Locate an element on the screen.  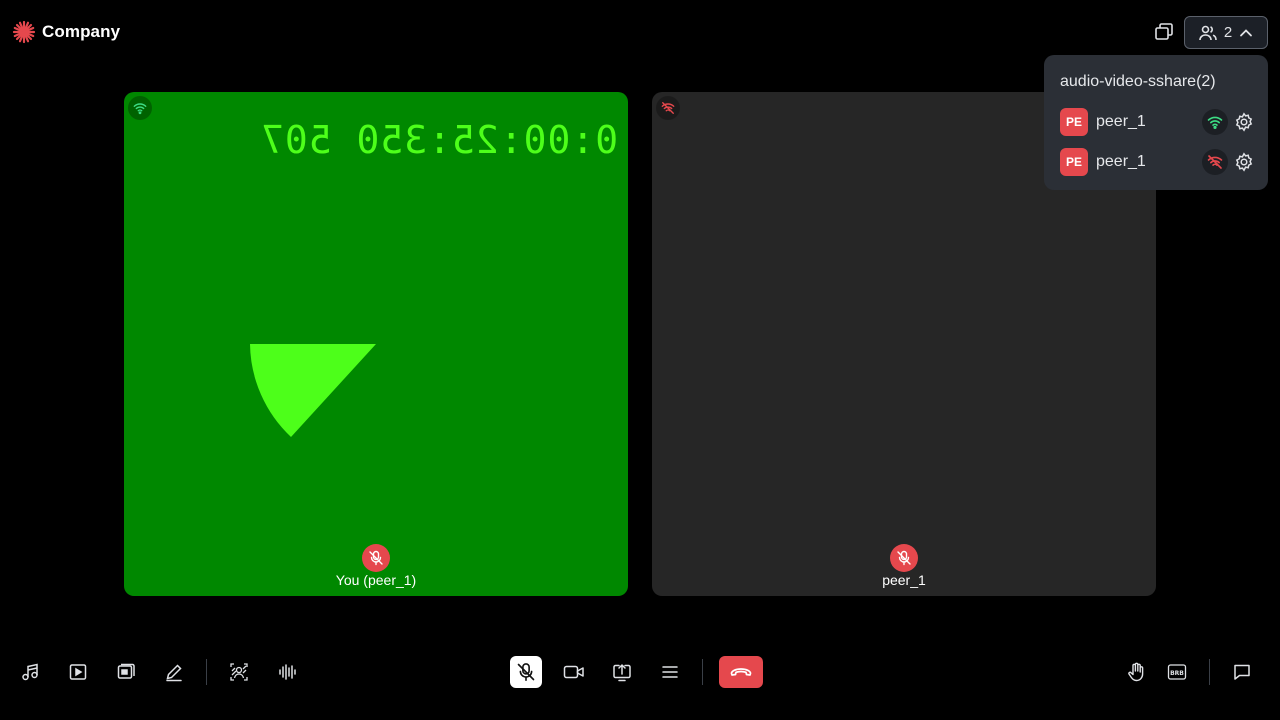
tile-peer-name: peer_1 is located at coordinates (904, 580).